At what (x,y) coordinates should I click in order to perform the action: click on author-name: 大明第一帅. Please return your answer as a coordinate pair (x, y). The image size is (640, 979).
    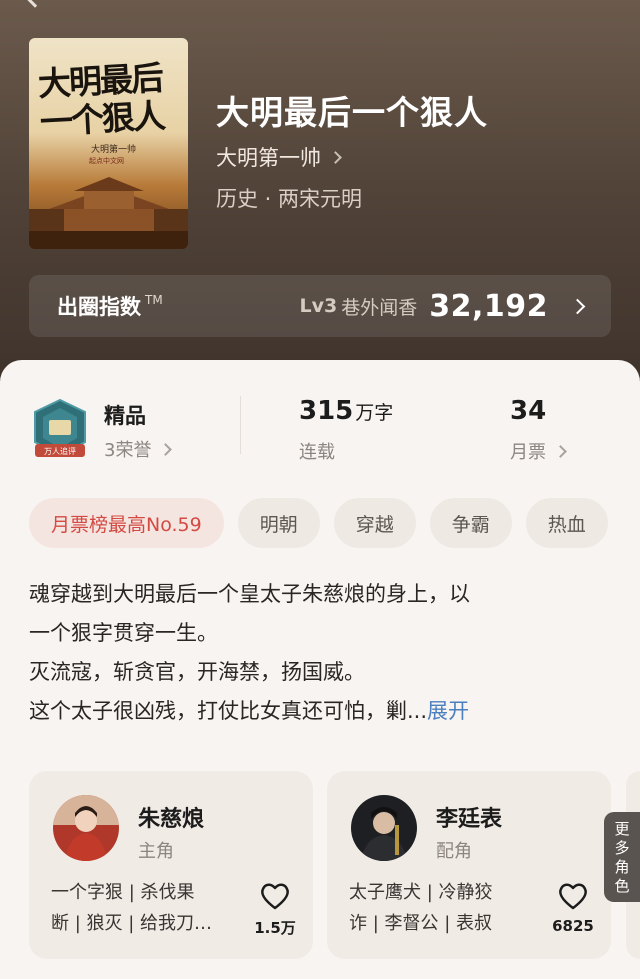
    Looking at the image, I should click on (268, 158).